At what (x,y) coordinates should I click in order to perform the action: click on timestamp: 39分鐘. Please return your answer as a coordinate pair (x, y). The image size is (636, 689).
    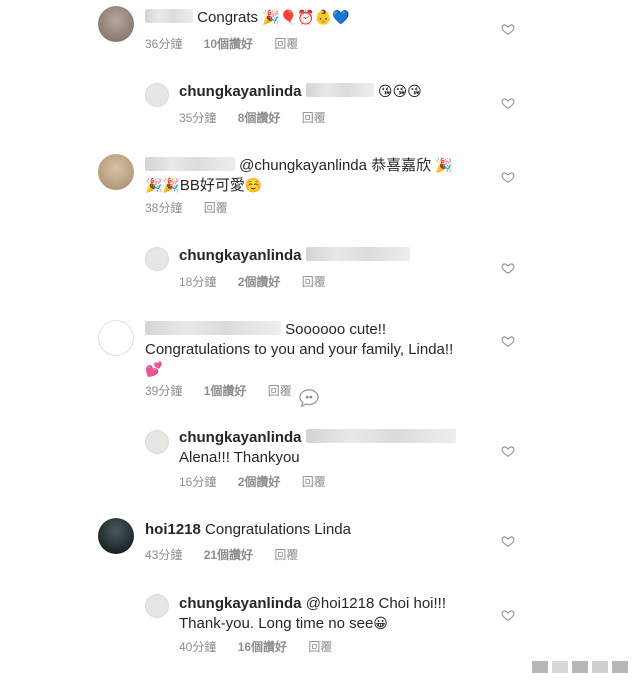
    Looking at the image, I should click on (164, 391).